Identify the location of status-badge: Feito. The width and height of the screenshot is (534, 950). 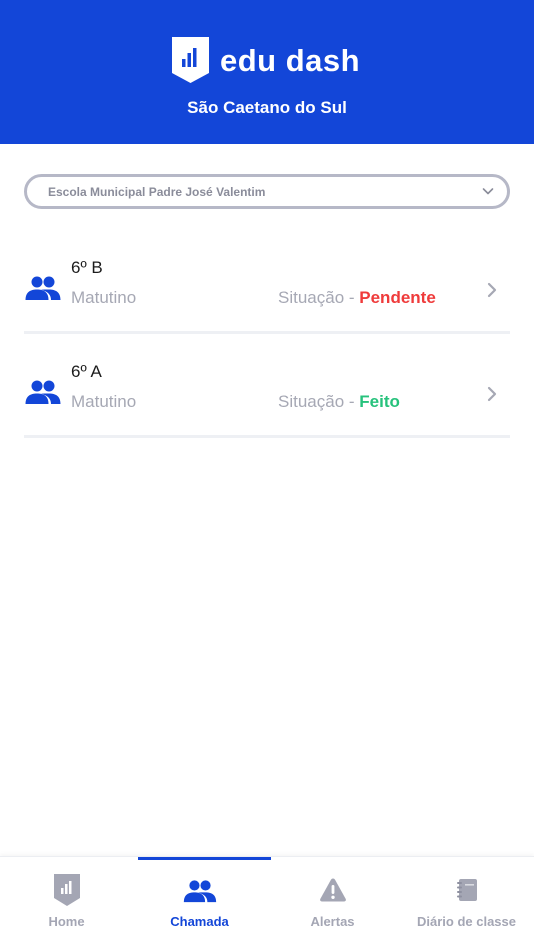
(379, 401).